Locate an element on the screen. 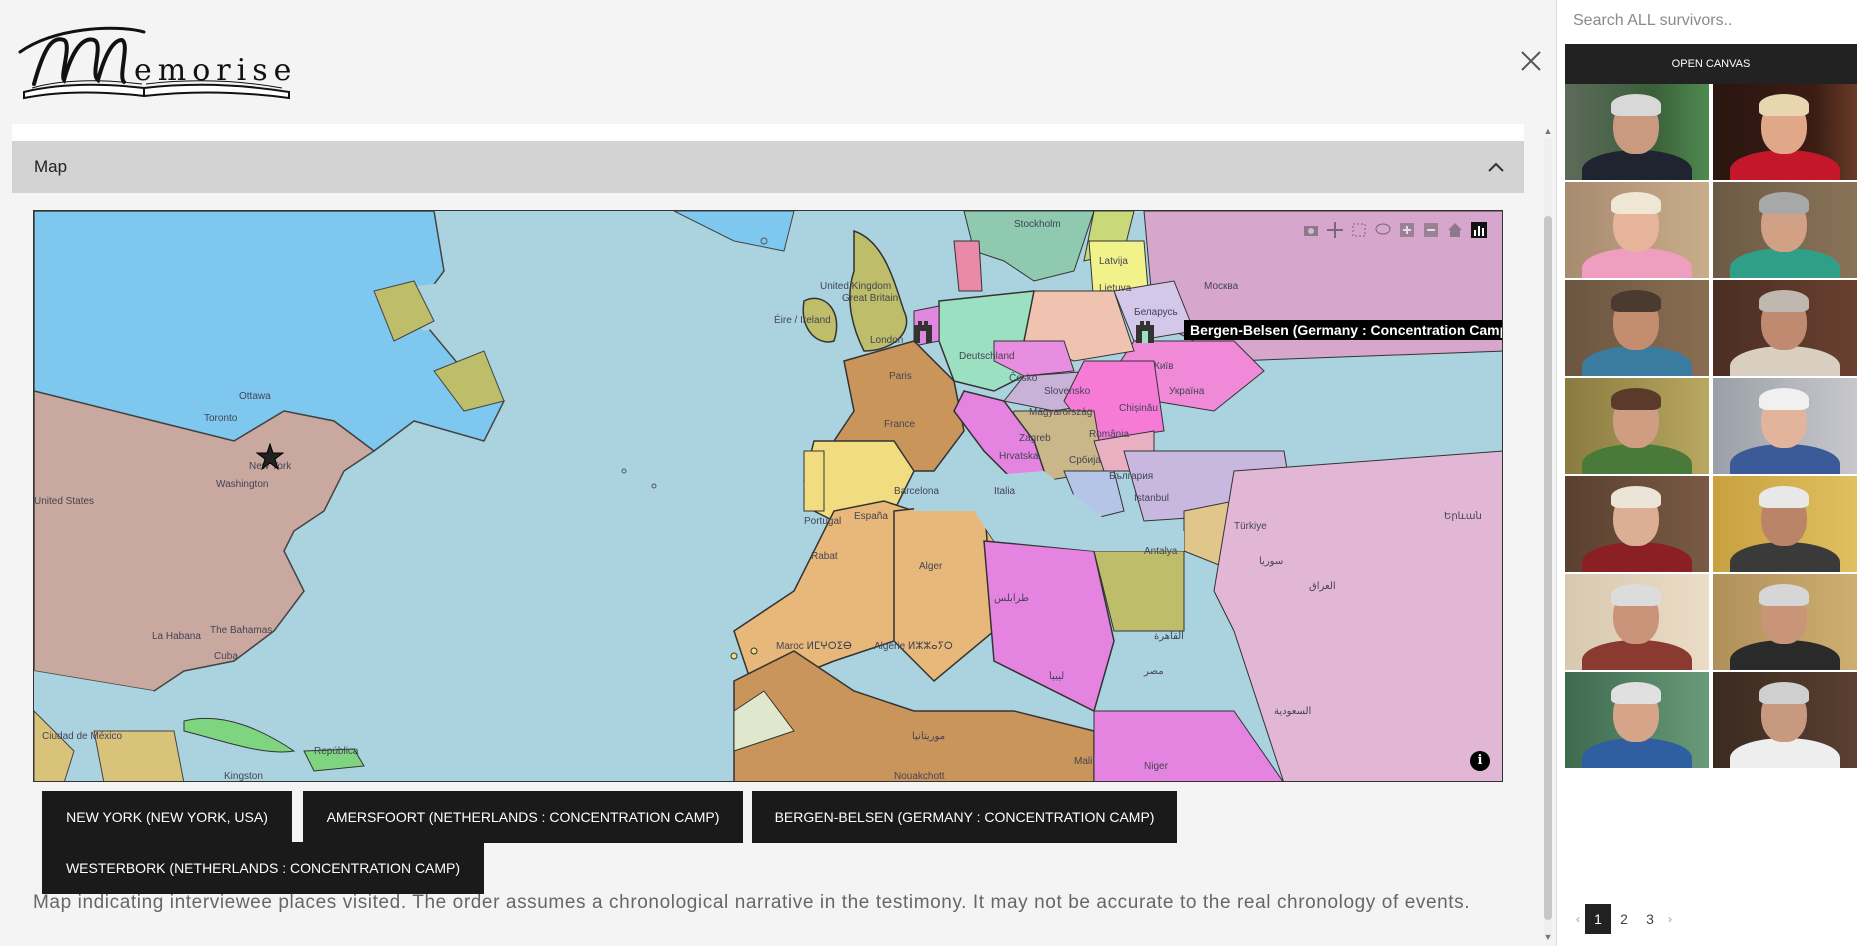 This screenshot has height=946, width=1864. map-label-republica: República is located at coordinates (336, 751).